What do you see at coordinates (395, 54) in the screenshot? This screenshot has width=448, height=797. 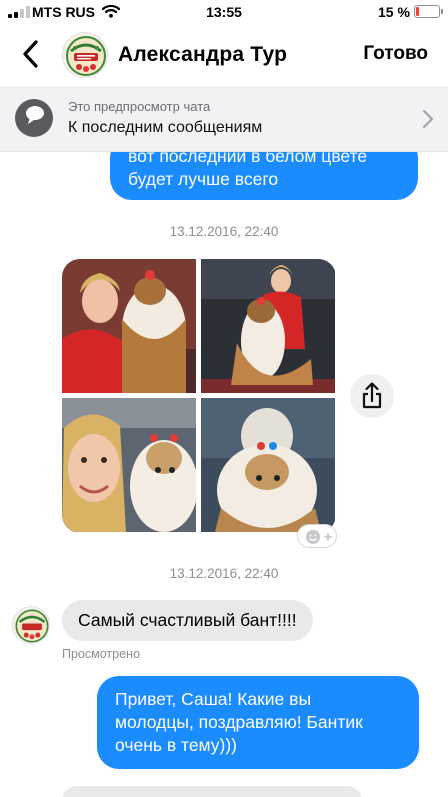 I see `done-button: Готово` at bounding box center [395, 54].